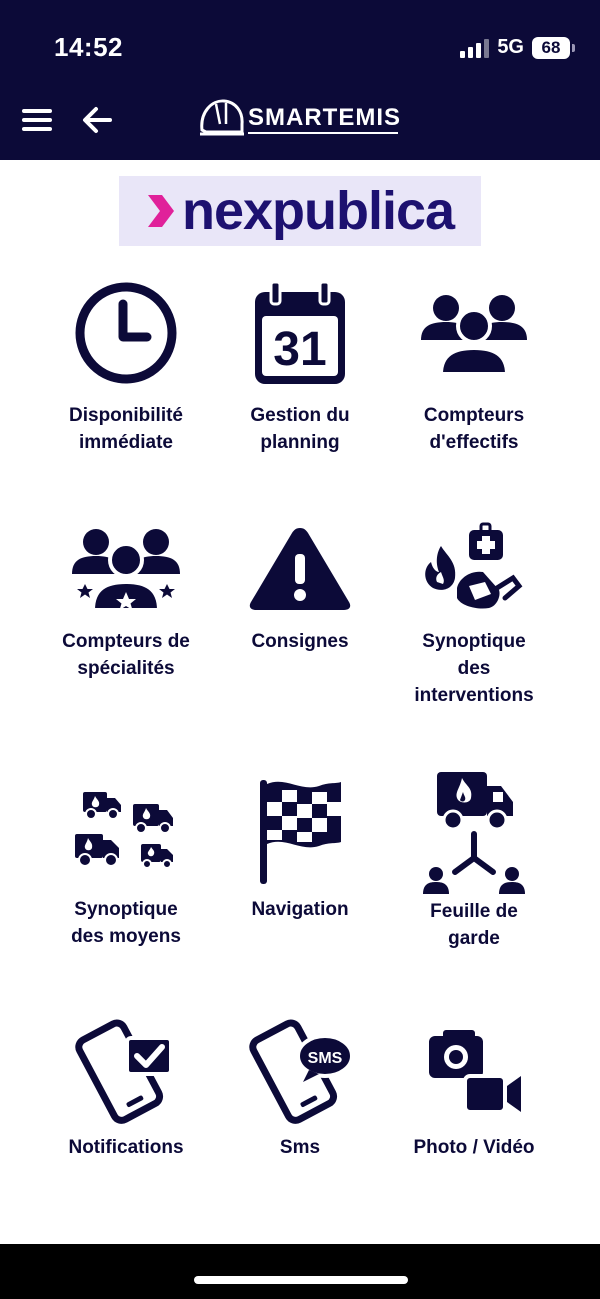  Describe the element at coordinates (474, 1147) in the screenshot. I see `menu-label: Photo / Vidéo` at that location.